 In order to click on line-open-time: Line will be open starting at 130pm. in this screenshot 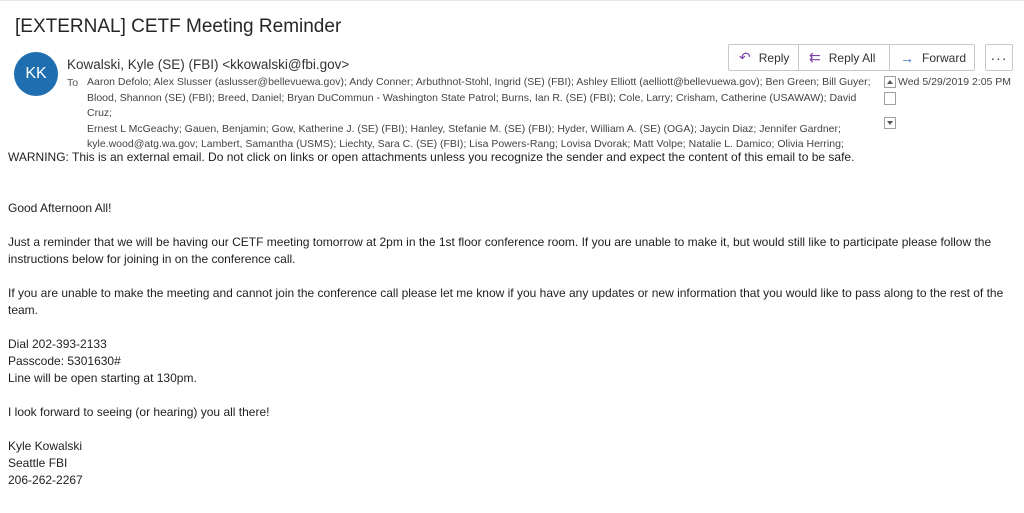, I will do `click(102, 378)`.